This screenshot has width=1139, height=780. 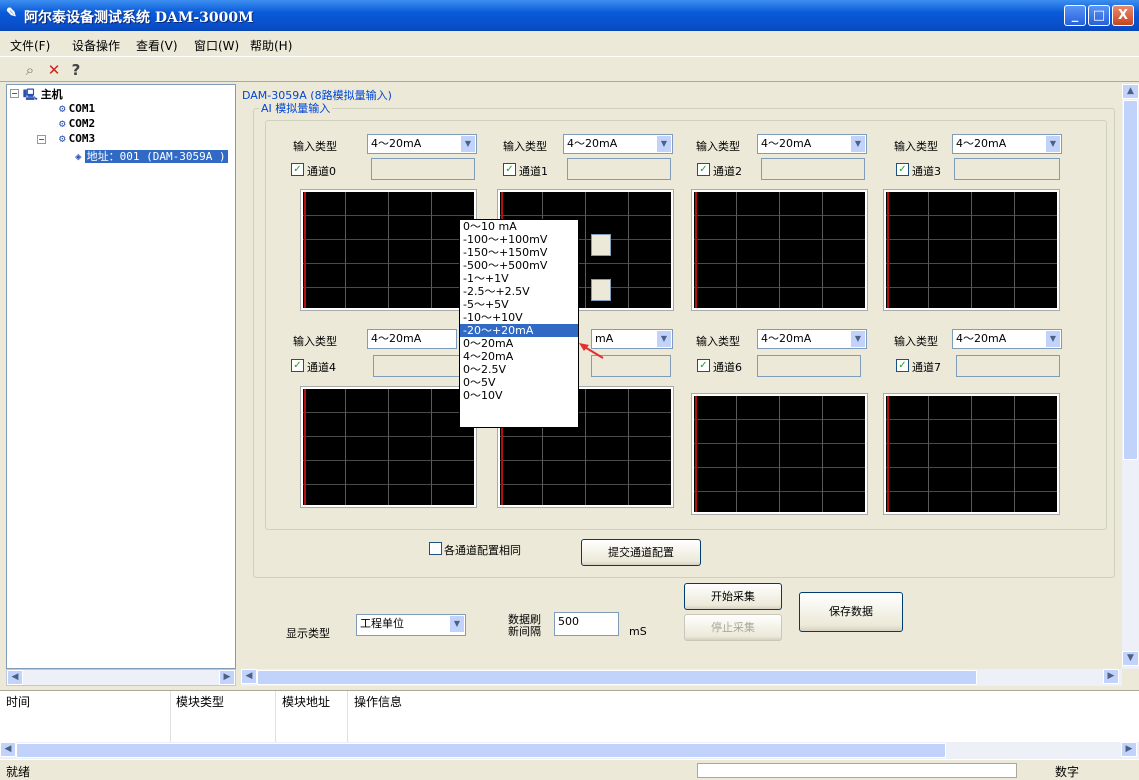 I want to click on input-type-select-1: 4～20mA ▼, so click(x=618, y=144).